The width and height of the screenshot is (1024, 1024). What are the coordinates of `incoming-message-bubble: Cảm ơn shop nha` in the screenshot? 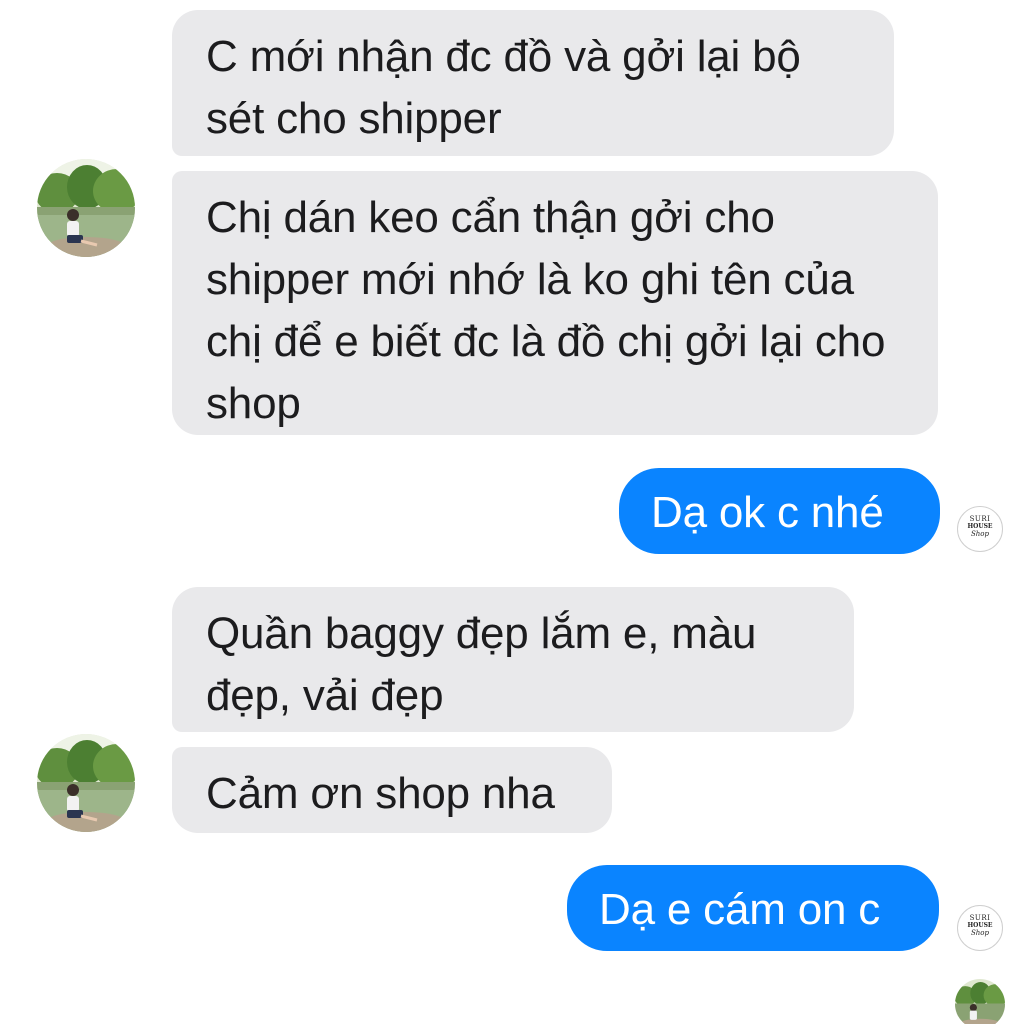 It's located at (392, 790).